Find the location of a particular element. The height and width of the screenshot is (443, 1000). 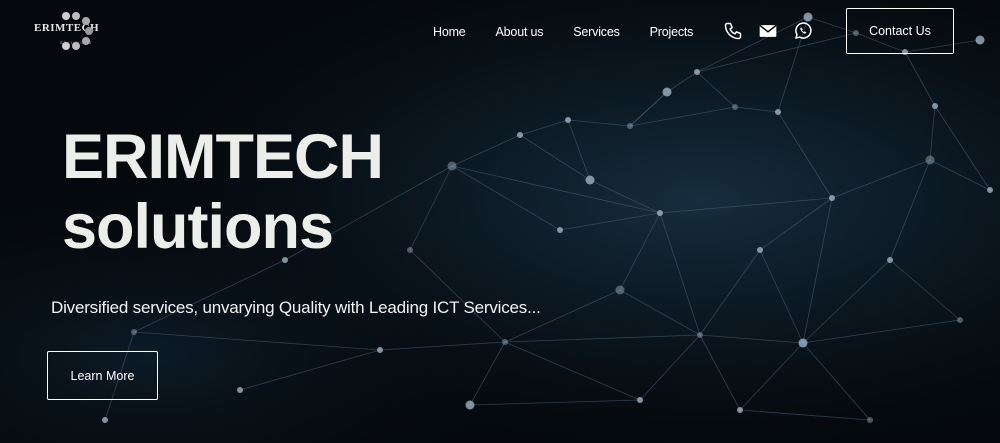

nav-home: Home is located at coordinates (449, 32).